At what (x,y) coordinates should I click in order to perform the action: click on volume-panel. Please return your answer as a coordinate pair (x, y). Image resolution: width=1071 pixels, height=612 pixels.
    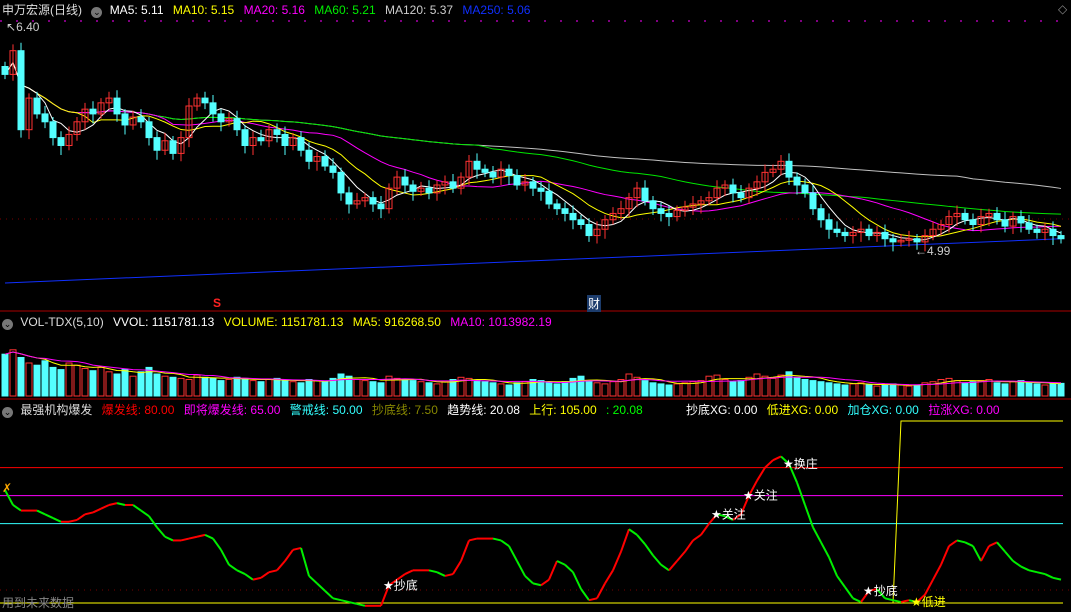
    Looking at the image, I should click on (533, 373).